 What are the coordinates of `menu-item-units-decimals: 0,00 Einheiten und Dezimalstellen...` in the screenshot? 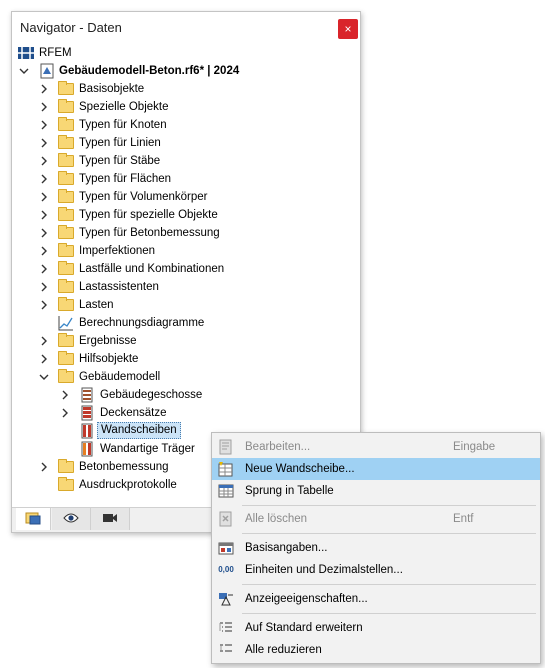 It's located at (376, 570).